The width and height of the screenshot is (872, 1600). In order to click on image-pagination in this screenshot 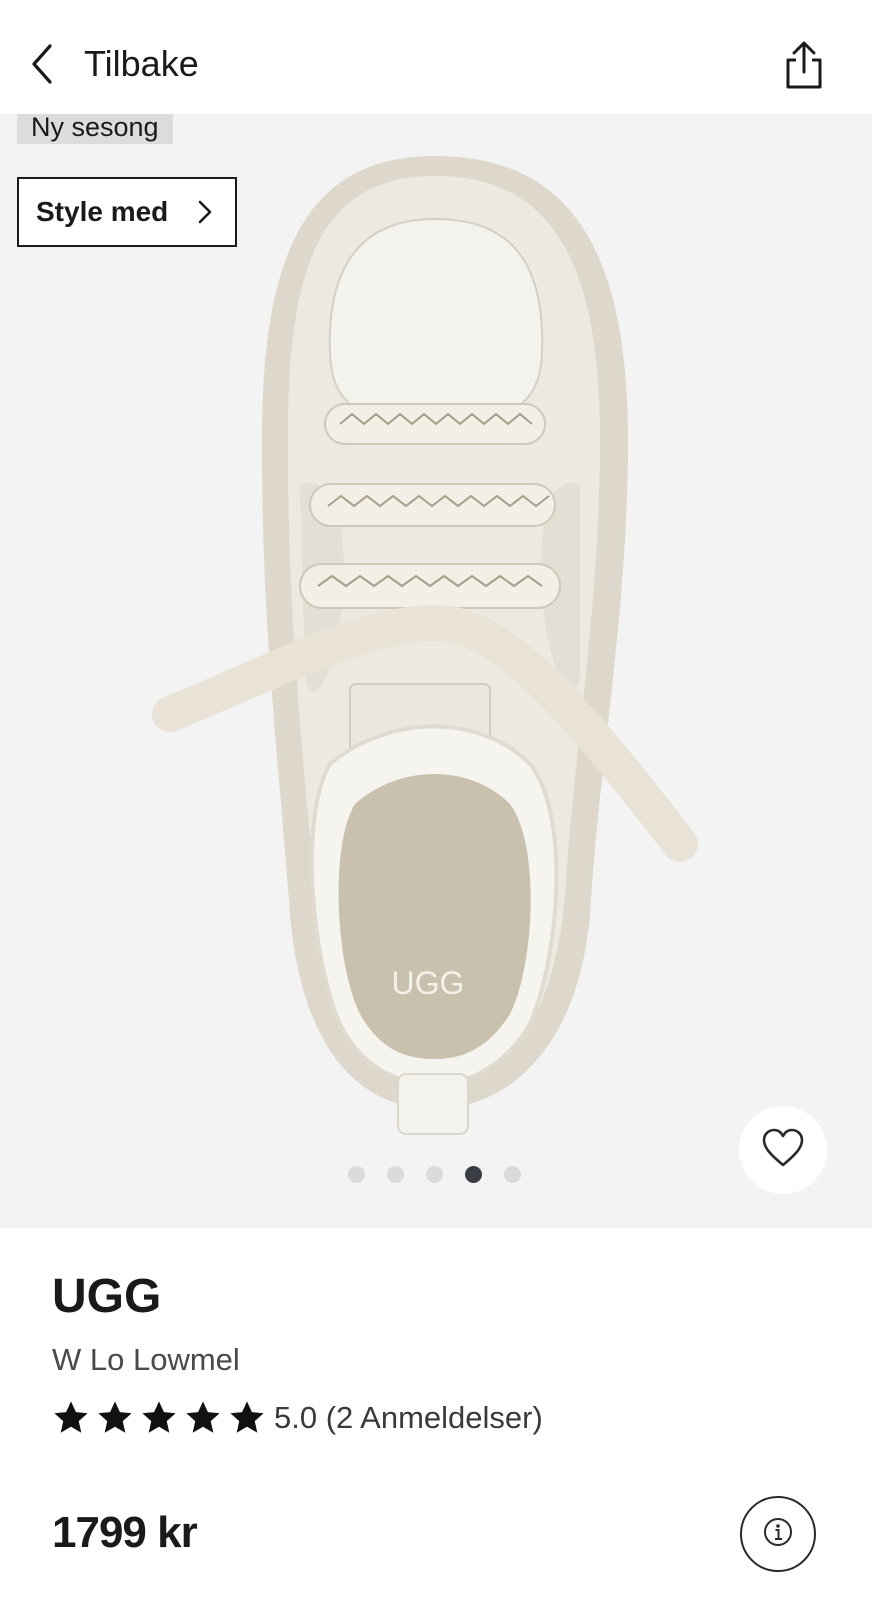, I will do `click(434, 1174)`.